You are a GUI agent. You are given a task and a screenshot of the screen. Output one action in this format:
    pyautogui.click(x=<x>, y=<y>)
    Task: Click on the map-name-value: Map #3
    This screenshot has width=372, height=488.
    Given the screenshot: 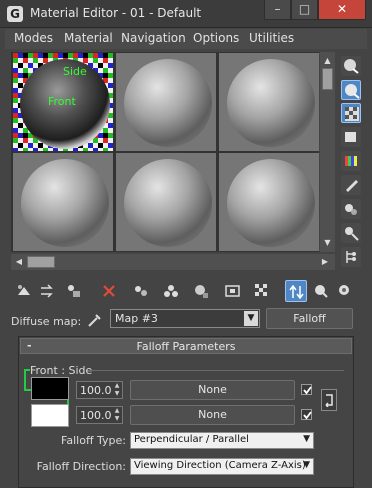 What is the action you would take?
    pyautogui.click(x=136, y=318)
    